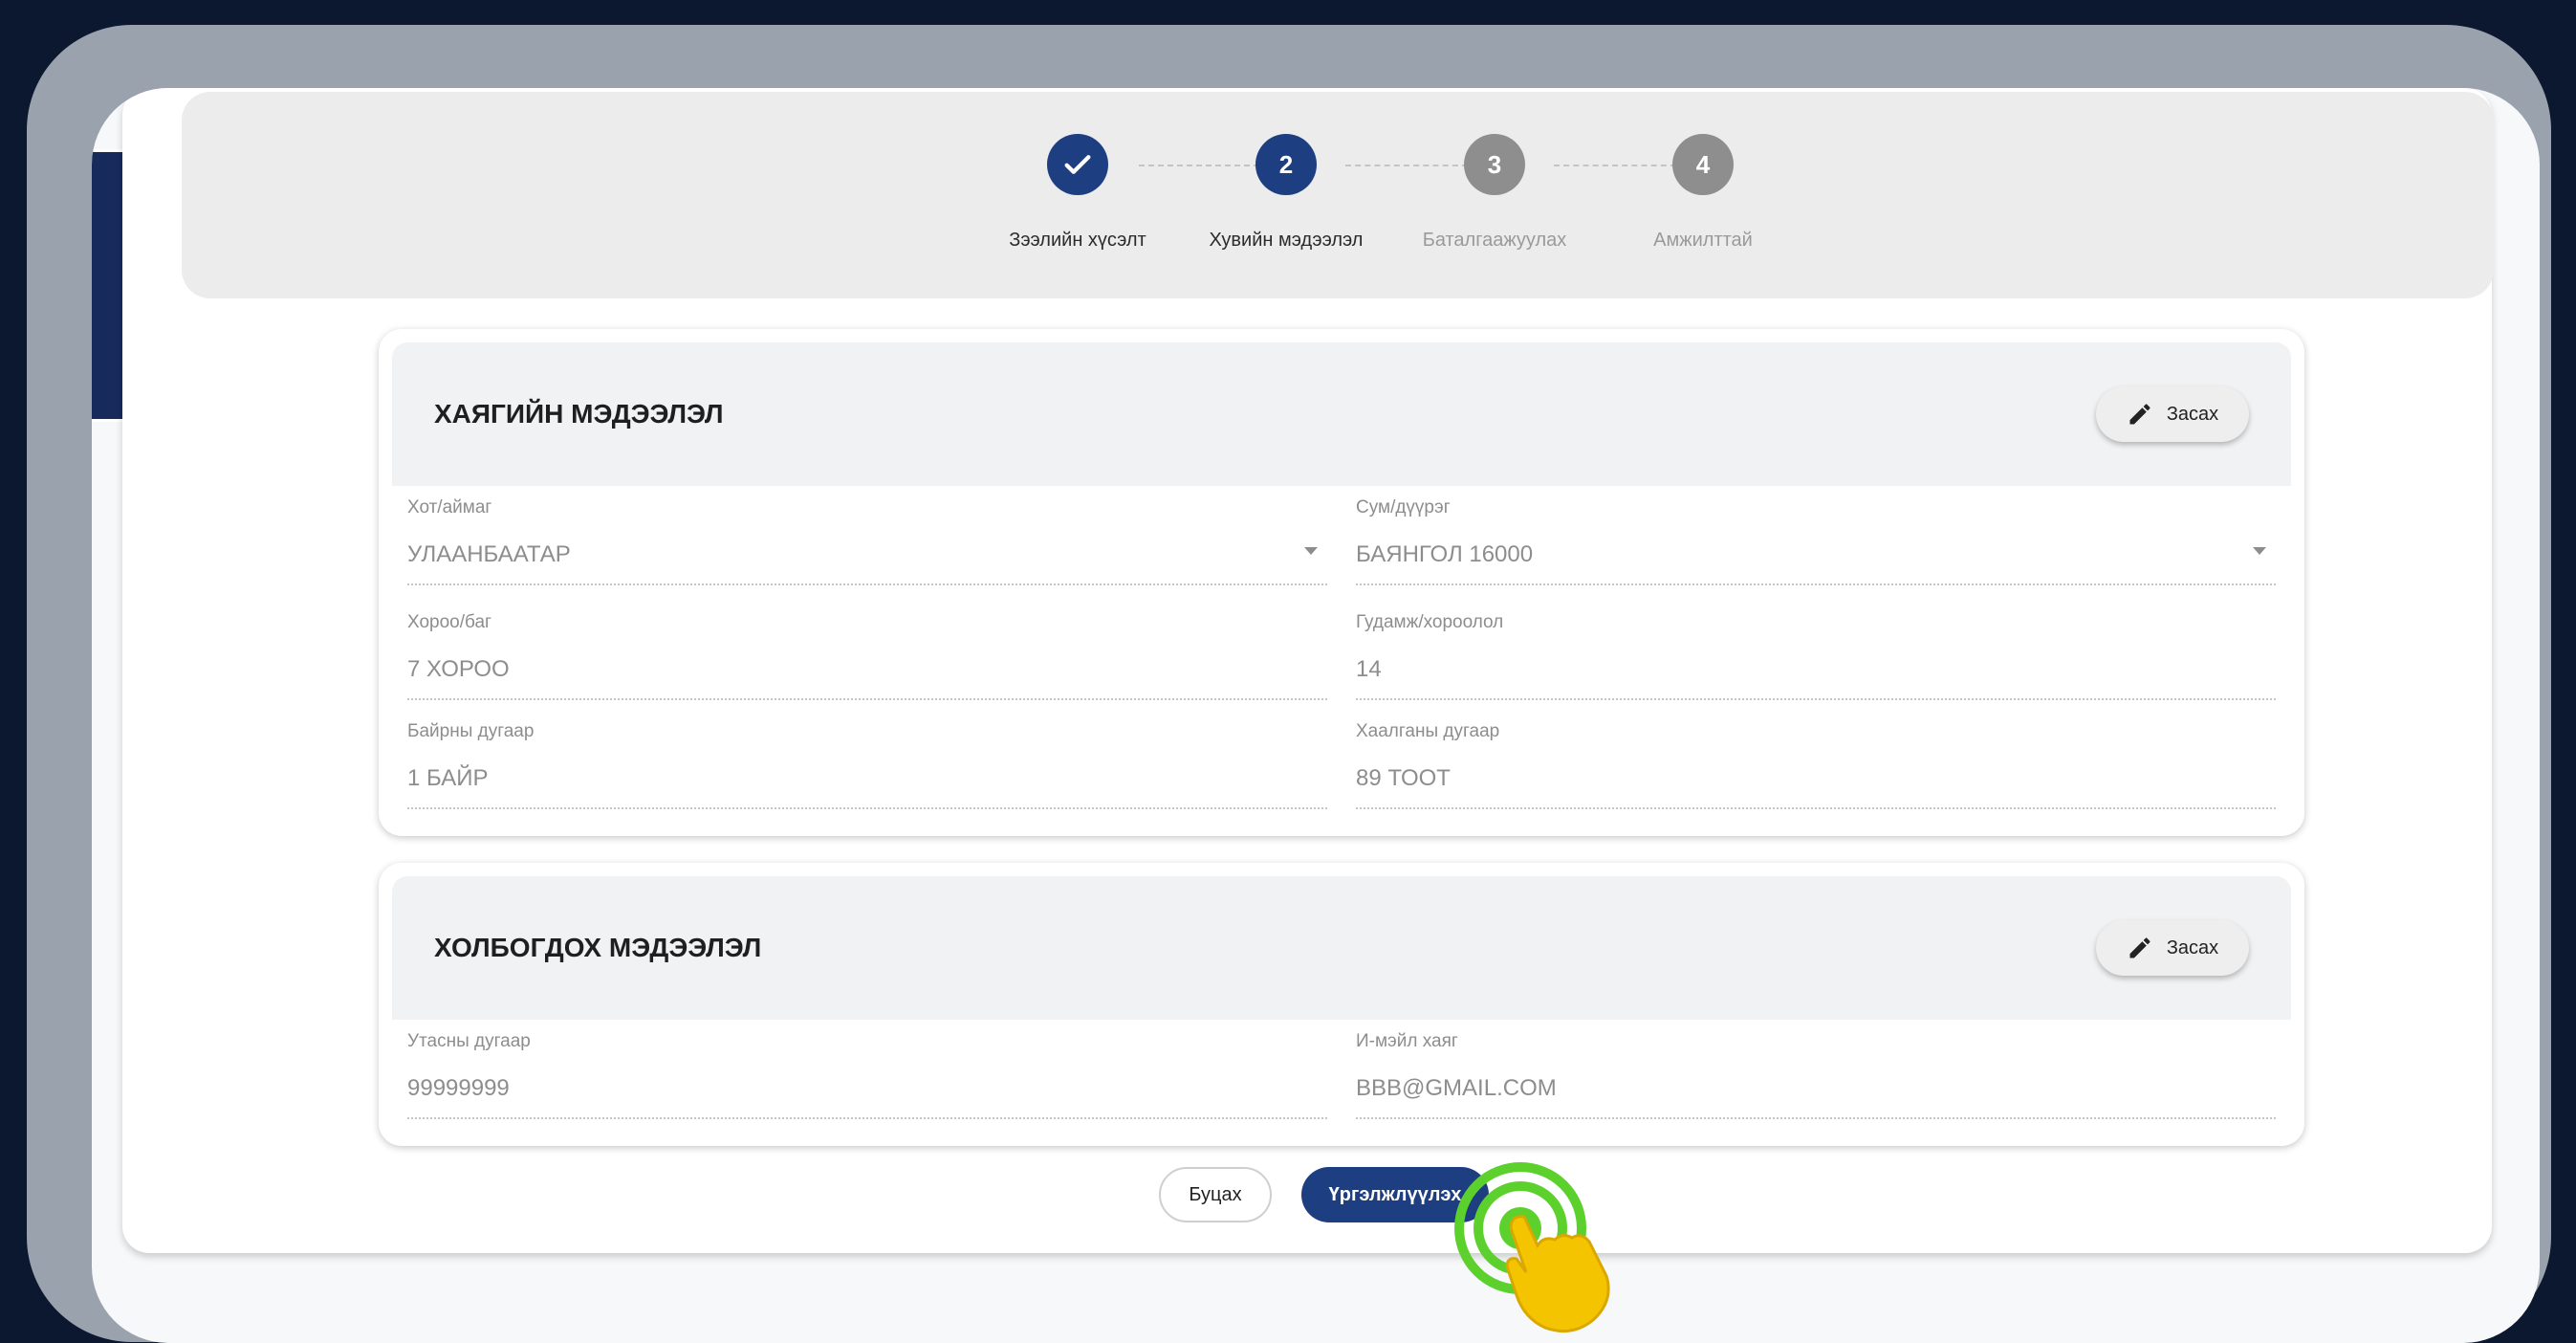  I want to click on phone-field: Утасны дугаар 99999999, so click(867, 1079).